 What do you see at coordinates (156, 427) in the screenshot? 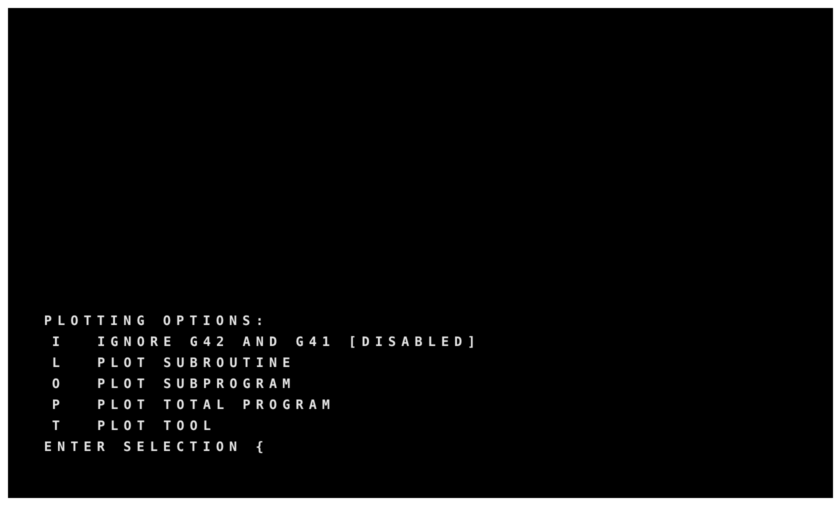
I see `option-label: PLOT TOOL` at bounding box center [156, 427].